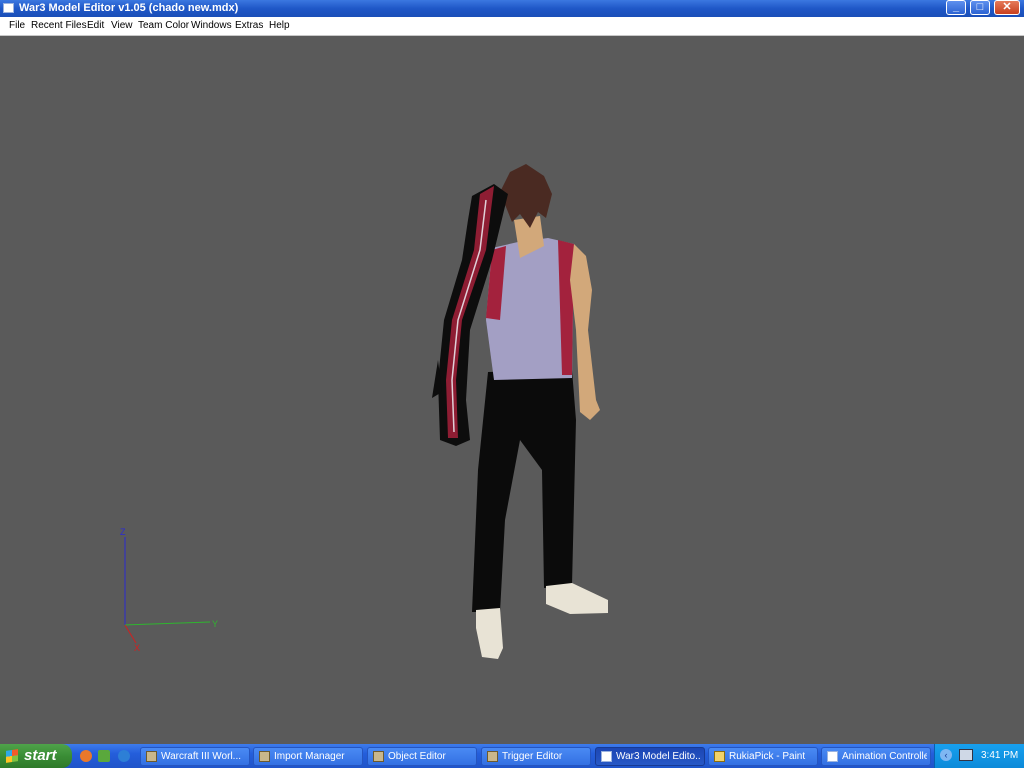  Describe the element at coordinates (719, 756) in the screenshot. I see `paint-icon` at that location.